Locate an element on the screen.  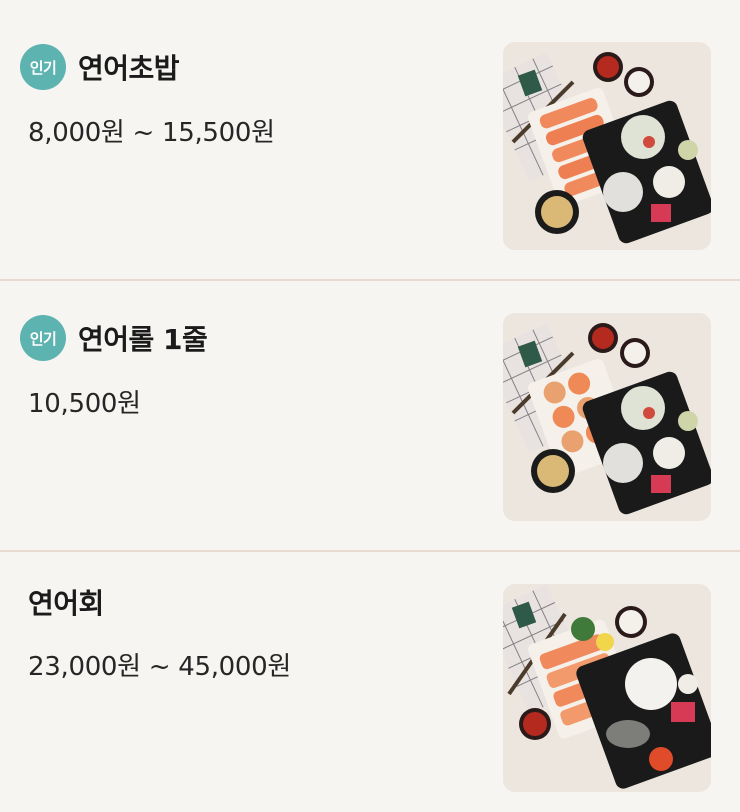
menu-item-title-row: 인기 연어초밥 is located at coordinates (100, 67).